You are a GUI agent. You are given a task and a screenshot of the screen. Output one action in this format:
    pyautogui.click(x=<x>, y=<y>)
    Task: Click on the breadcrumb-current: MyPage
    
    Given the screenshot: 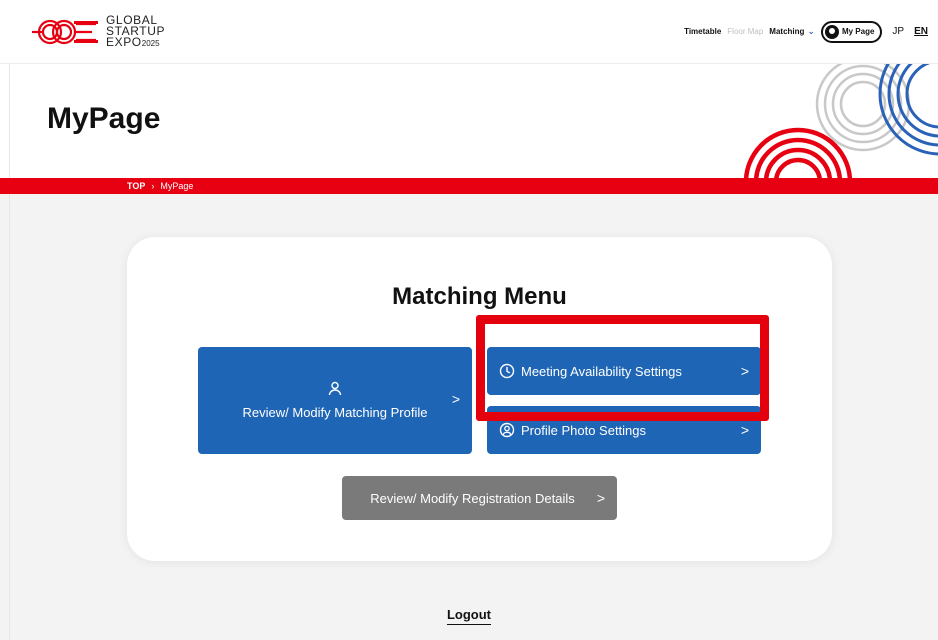 What is the action you would take?
    pyautogui.click(x=177, y=186)
    